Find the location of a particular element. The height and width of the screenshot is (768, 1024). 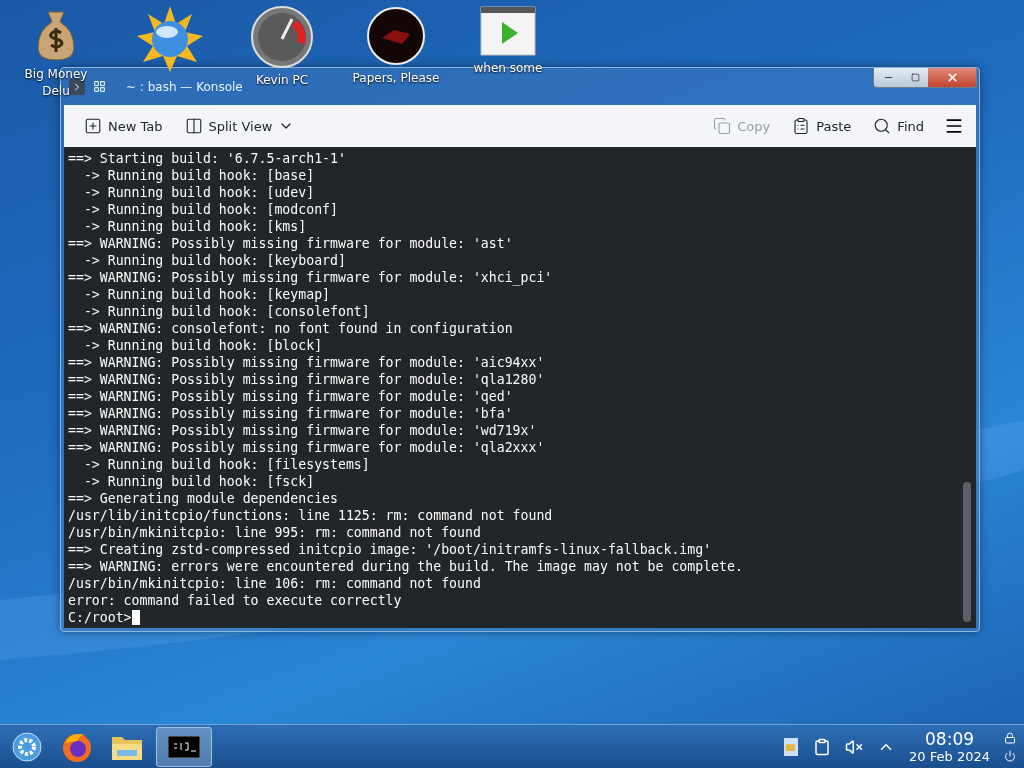

clock-time: 08:09 is located at coordinates (950, 739).